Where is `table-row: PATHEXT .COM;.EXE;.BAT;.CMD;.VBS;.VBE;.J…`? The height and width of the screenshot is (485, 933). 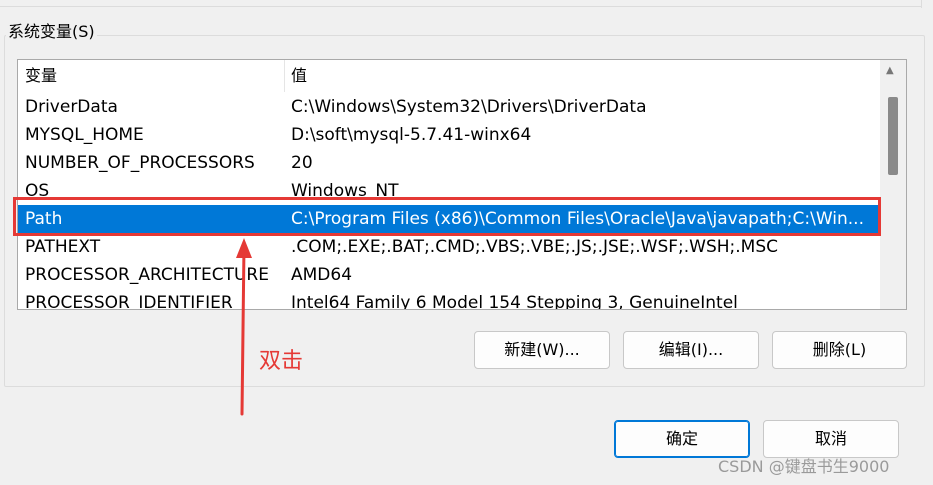
table-row: PATHEXT .COM;.EXE;.BAT;.CMD;.VBS;.VBE;.J… is located at coordinates (449, 247).